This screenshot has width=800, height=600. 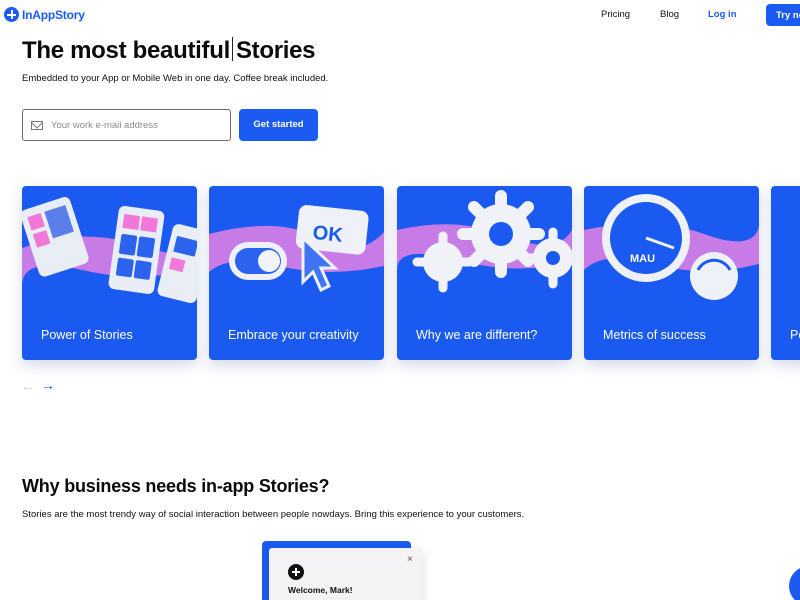 I want to click on try-now-button: Try now, so click(x=783, y=15).